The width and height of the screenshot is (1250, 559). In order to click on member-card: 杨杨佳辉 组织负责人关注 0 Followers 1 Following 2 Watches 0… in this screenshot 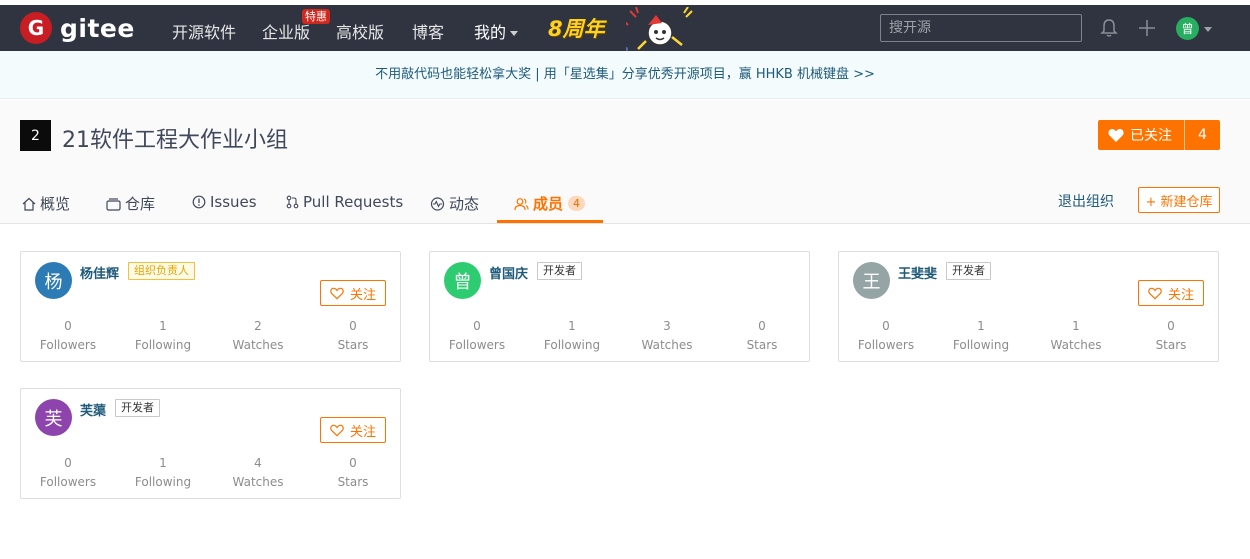, I will do `click(210, 306)`.